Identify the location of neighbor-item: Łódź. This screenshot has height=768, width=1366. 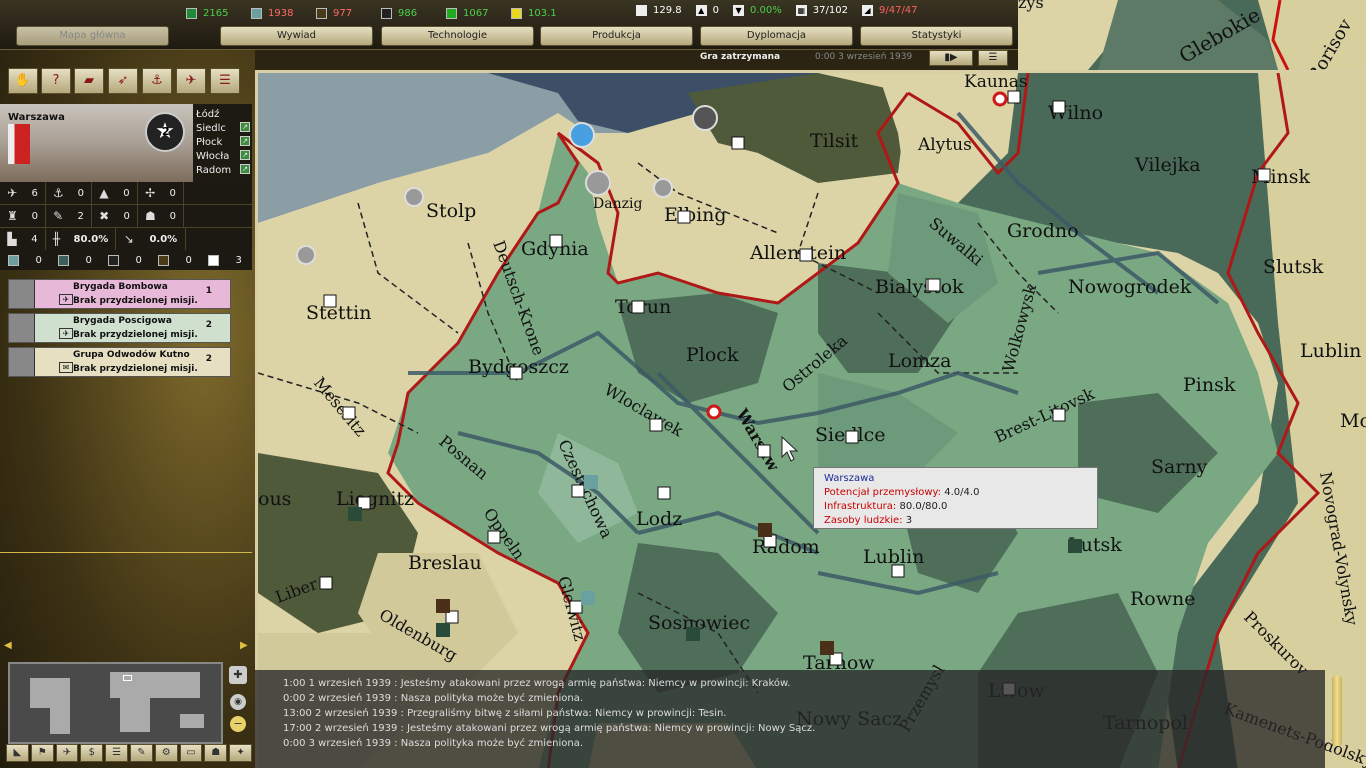
(223, 115).